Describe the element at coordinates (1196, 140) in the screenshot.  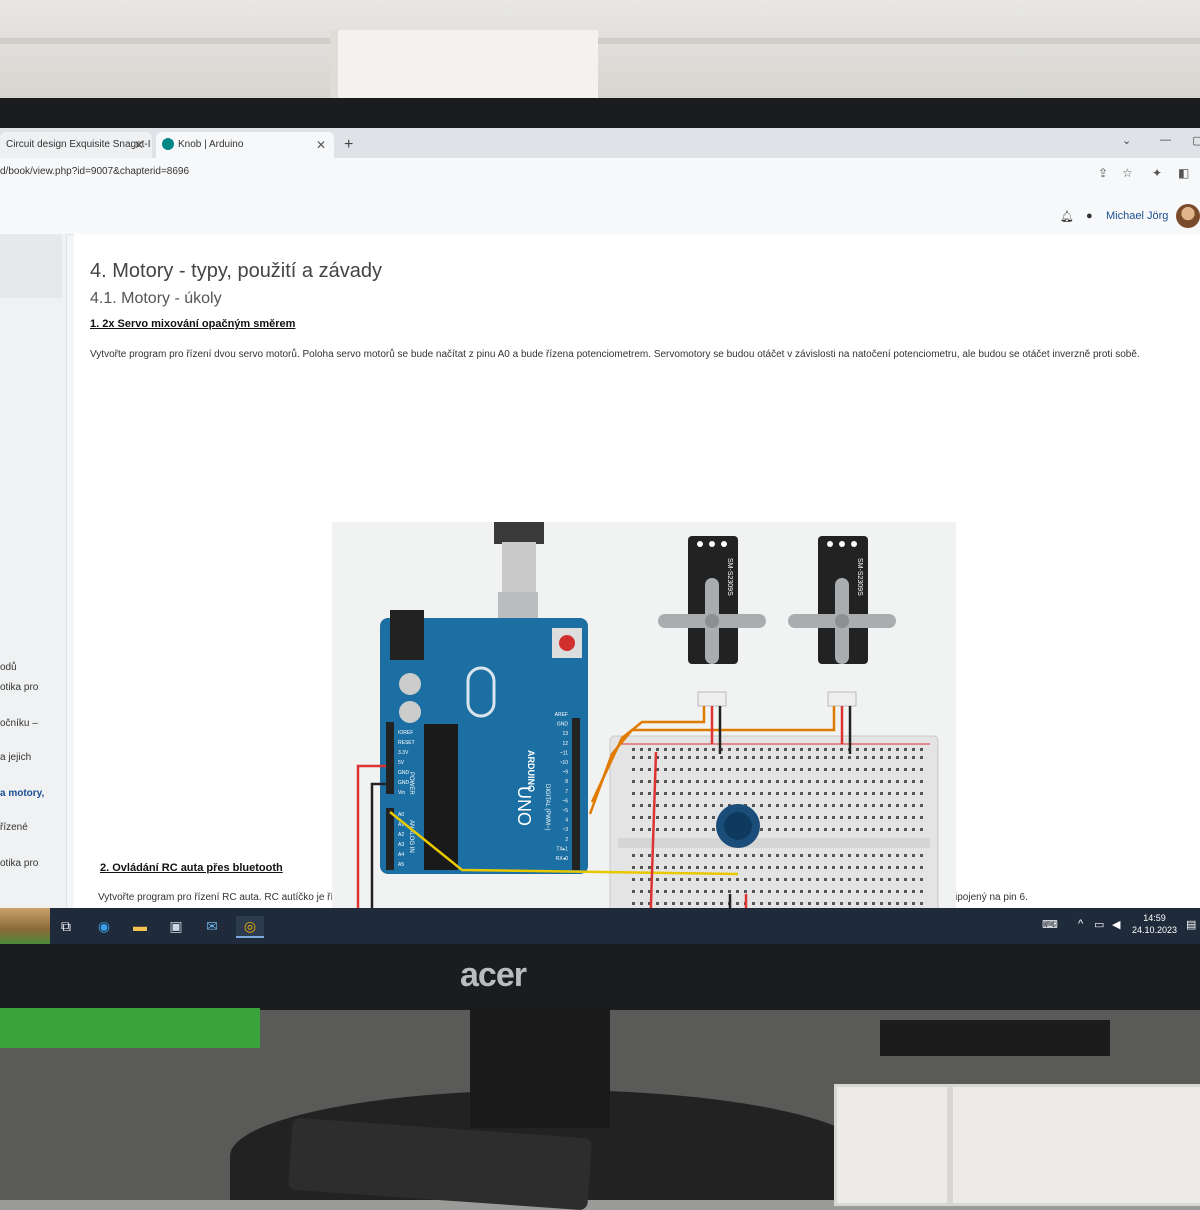
I see `maximize-icon: ▢` at that location.